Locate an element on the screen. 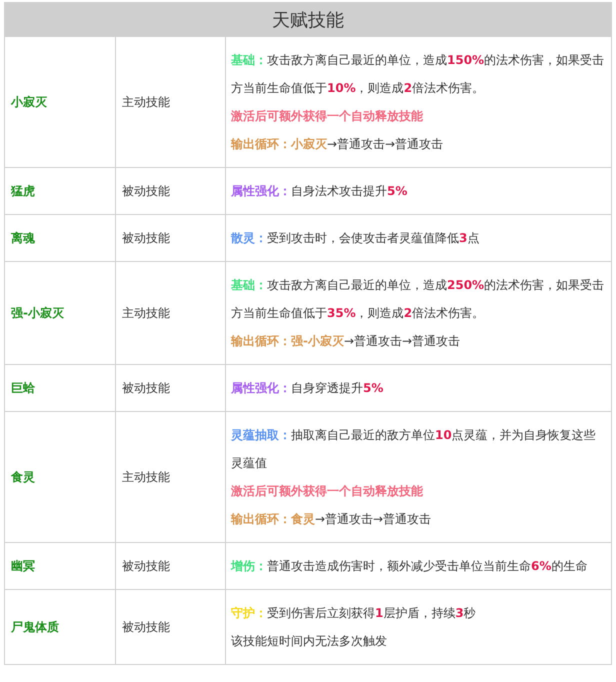  skill-description: 基础：攻击敌方离自己最近的单位，造成250%的法术伤害，如果受击方当前生命值低于35%，则造成2倍法术伤害。 is located at coordinates (418, 299).